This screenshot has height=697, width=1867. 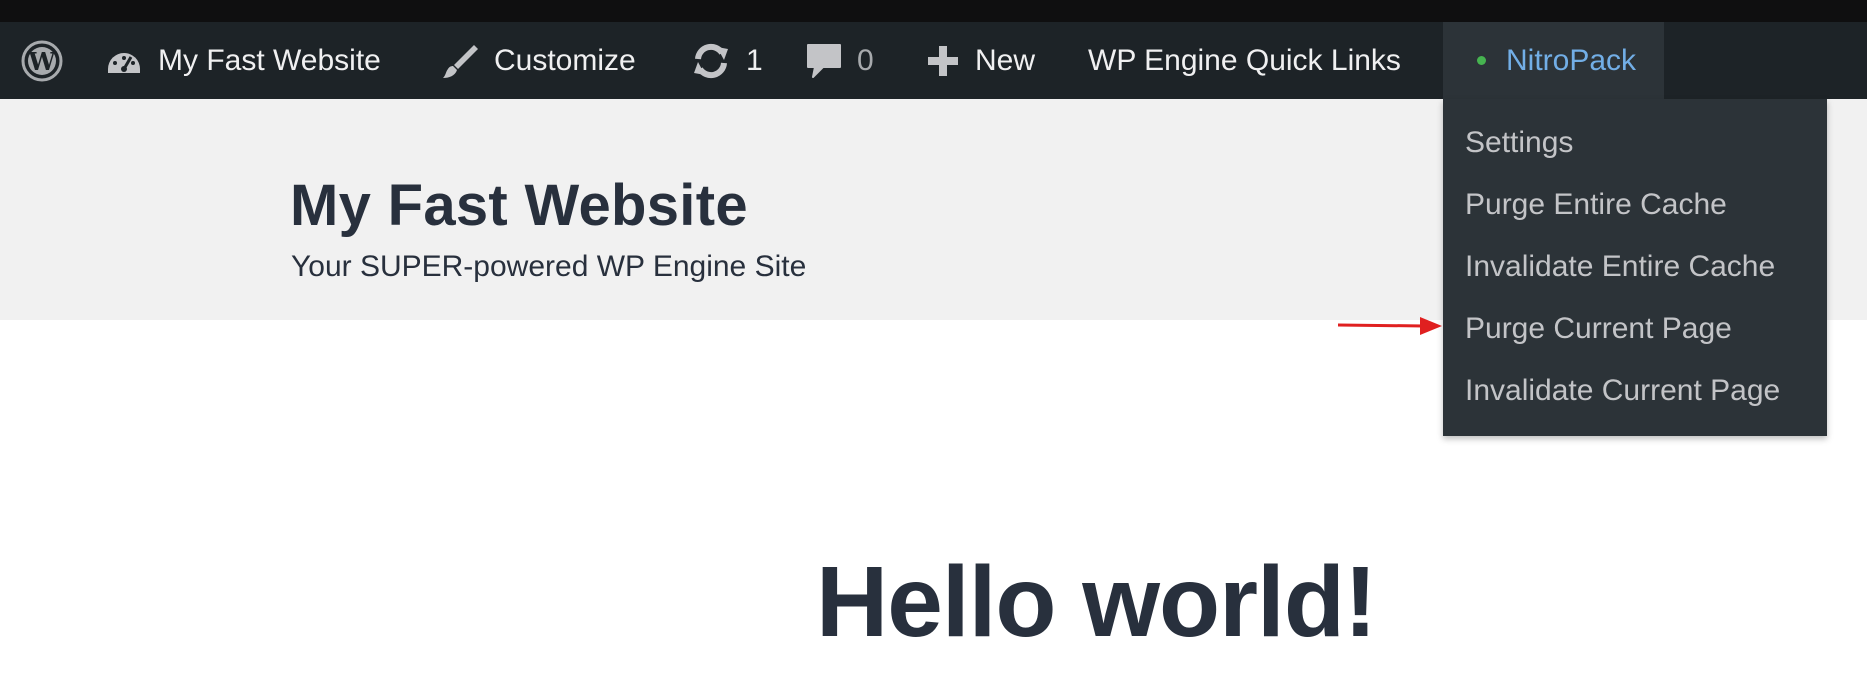 I want to click on customize-link: Customize, so click(x=538, y=60).